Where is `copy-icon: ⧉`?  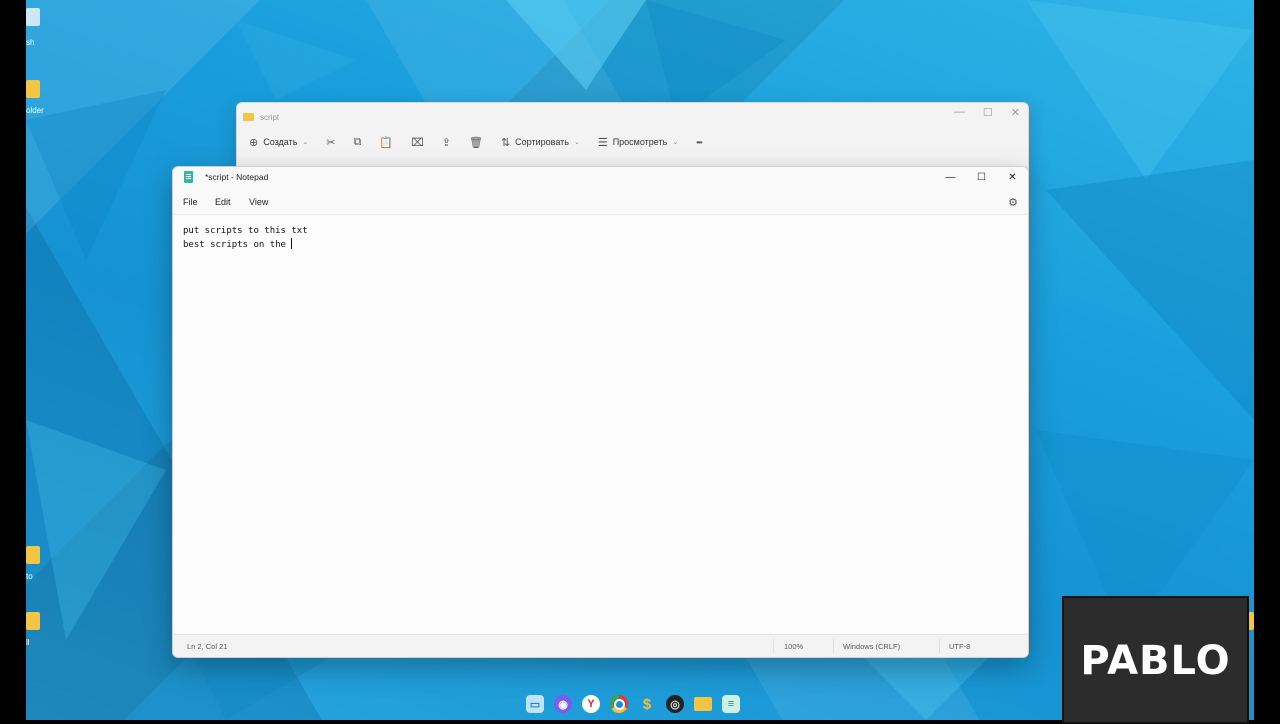 copy-icon: ⧉ is located at coordinates (358, 142).